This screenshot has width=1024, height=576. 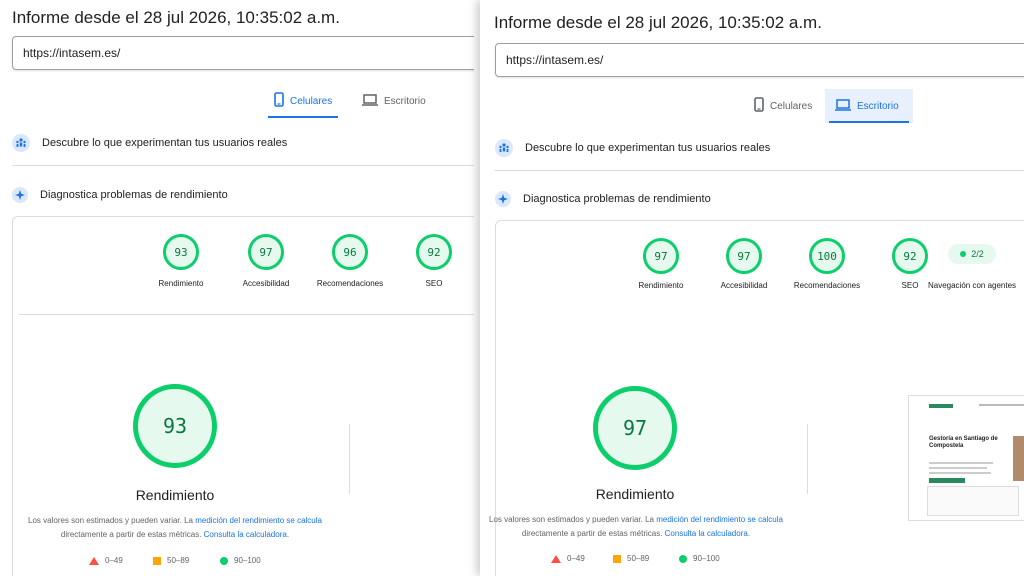 I want to click on agent-navigation-label: Navegación con agentes, so click(x=972, y=285).